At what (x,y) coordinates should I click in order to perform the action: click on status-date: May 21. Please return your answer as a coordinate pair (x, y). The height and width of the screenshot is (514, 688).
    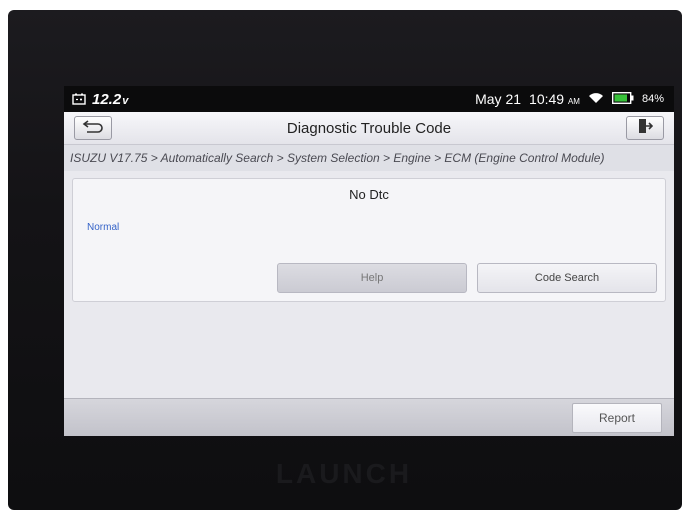
    Looking at the image, I should click on (498, 99).